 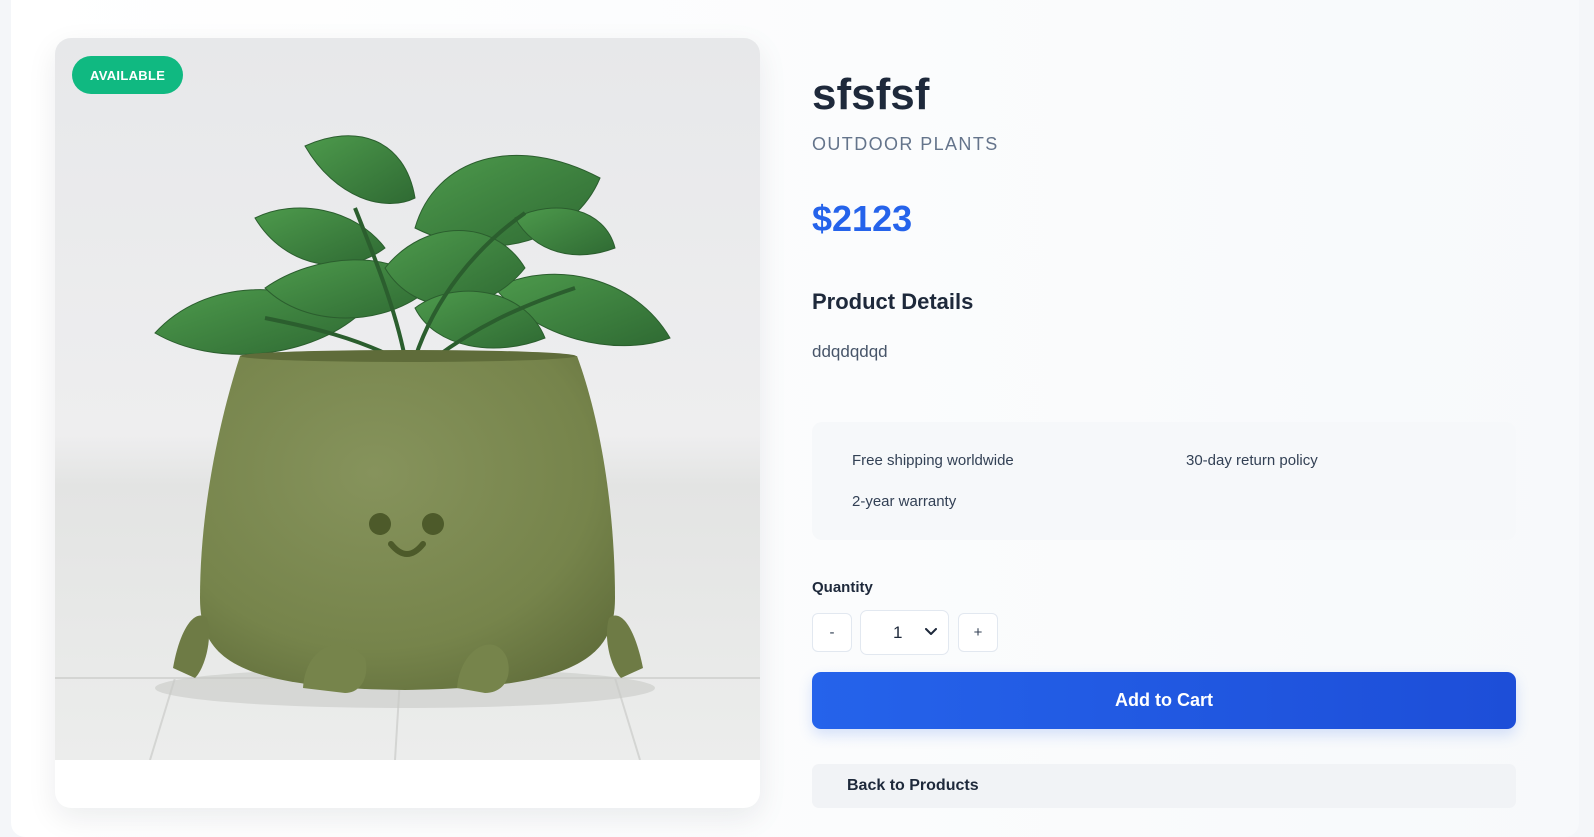 What do you see at coordinates (1164, 786) in the screenshot?
I see `back-to-products-button: Back to Products` at bounding box center [1164, 786].